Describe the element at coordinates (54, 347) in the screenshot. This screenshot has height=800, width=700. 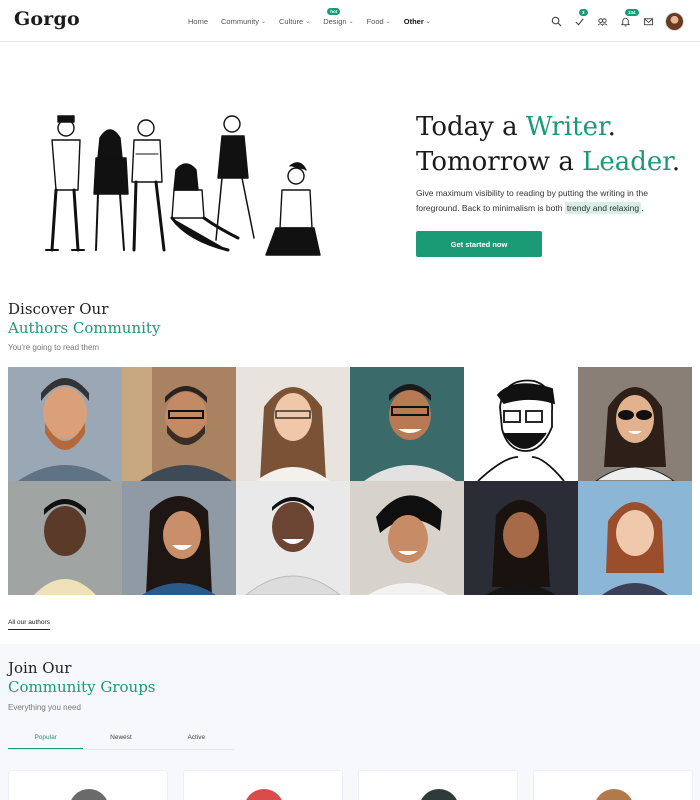
I see `authors-subtitle: You're going to read them` at that location.